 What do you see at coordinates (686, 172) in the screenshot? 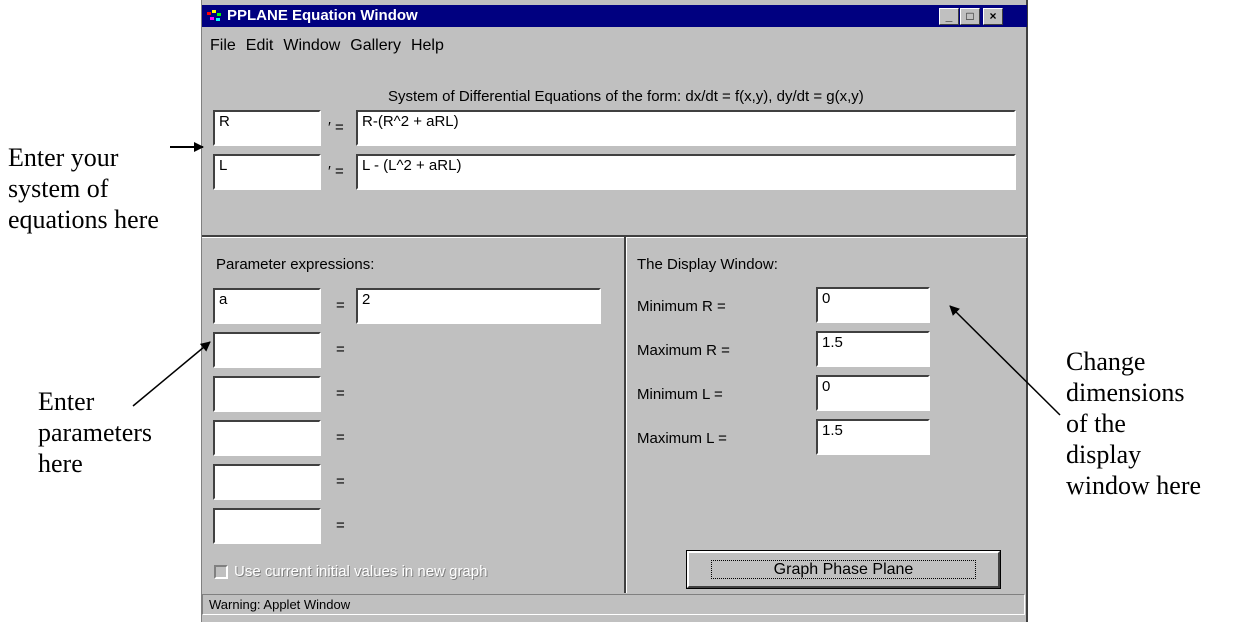
I see `equation-2-expression: L - (L^2 + aRL)` at bounding box center [686, 172].